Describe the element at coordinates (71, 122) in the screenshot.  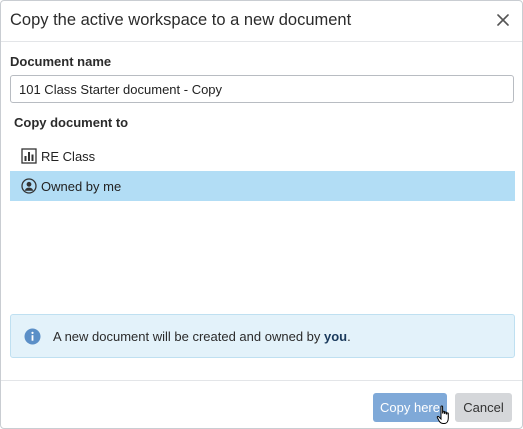
I see `copy-to-label: Copy document to` at that location.